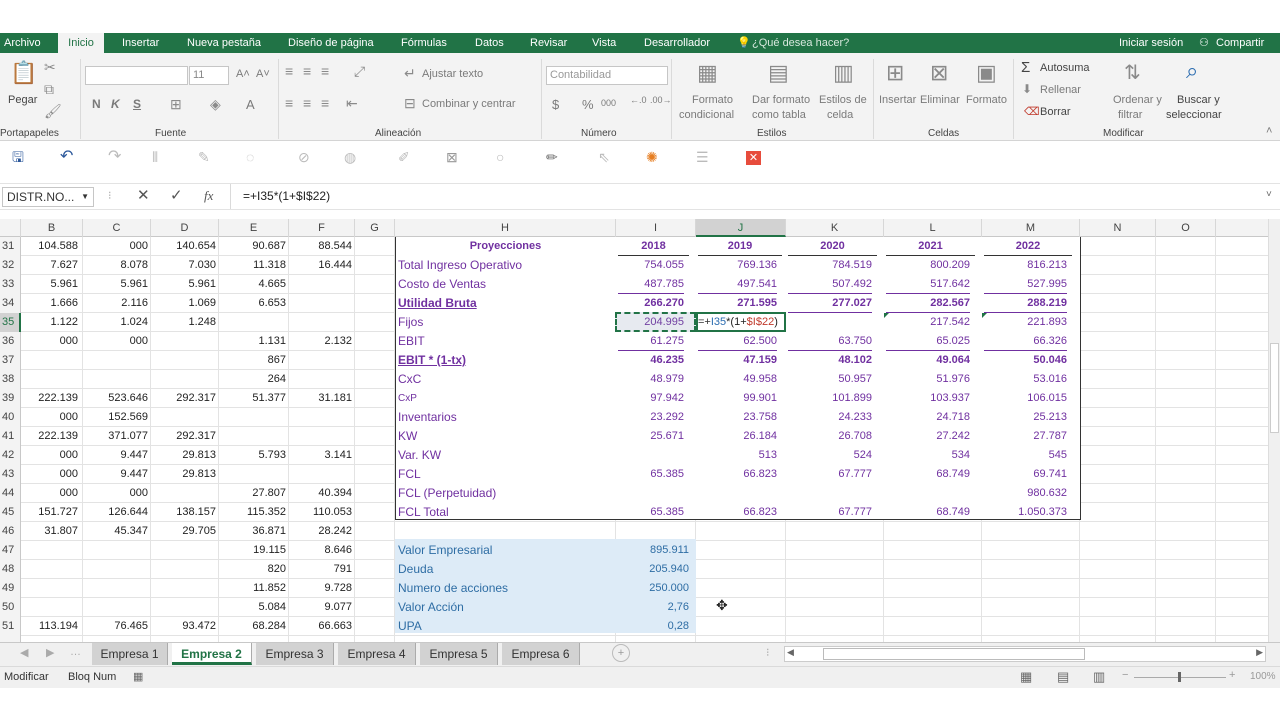  What do you see at coordinates (49, 246) in the screenshot?
I see `cell-value: 104.588` at bounding box center [49, 246].